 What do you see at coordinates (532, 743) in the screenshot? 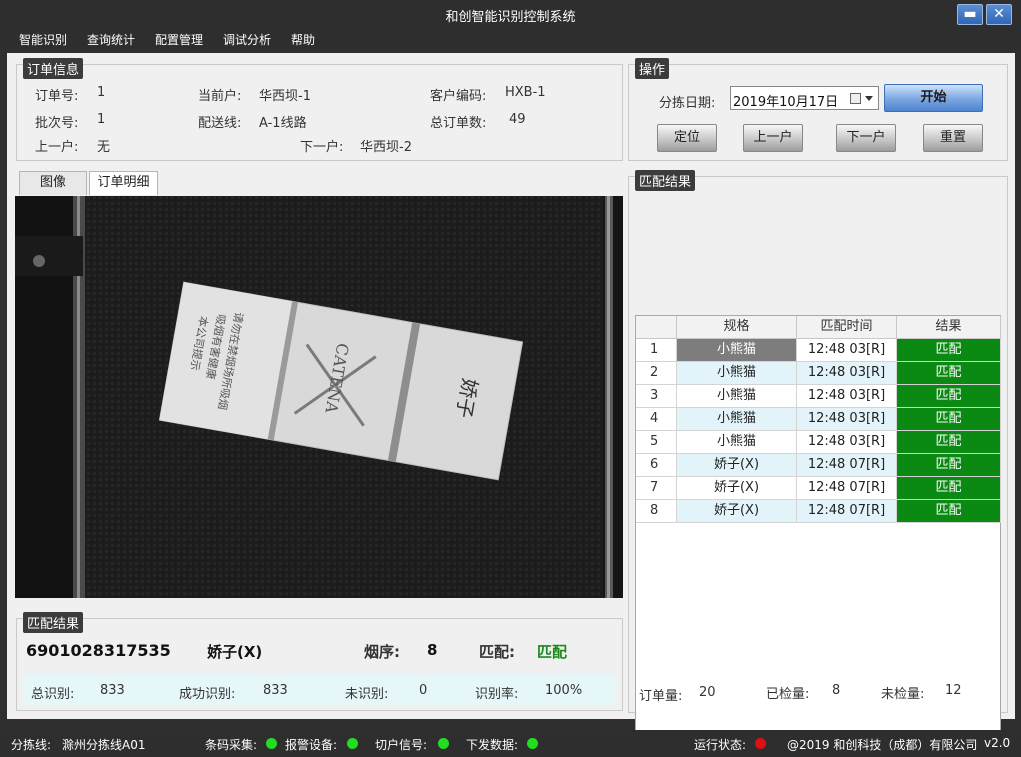
I see `send-data-status-icon` at bounding box center [532, 743].